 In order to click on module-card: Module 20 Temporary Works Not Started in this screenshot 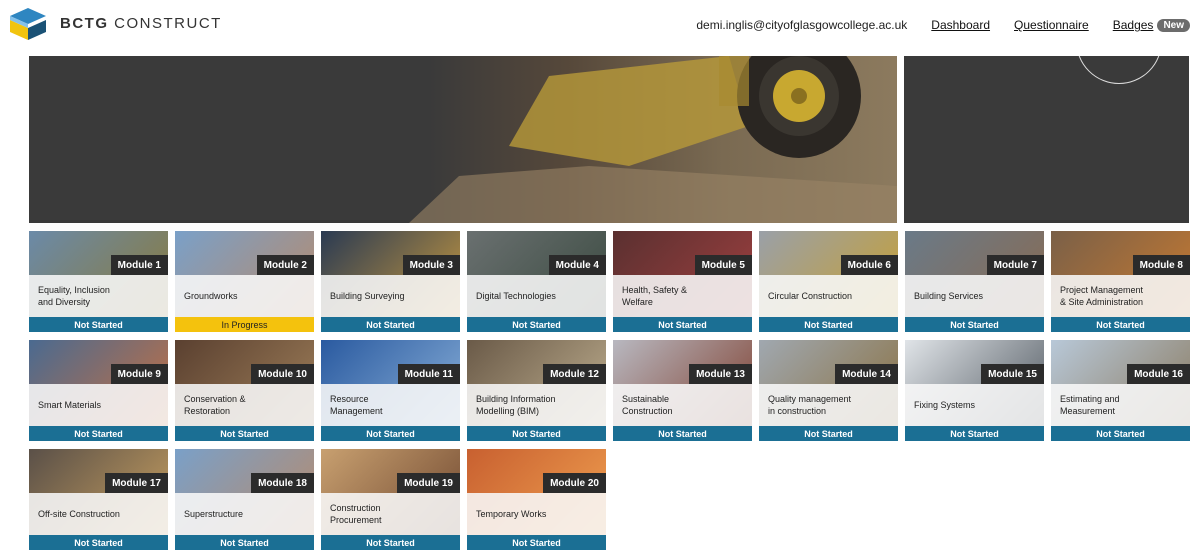, I will do `click(536, 499)`.